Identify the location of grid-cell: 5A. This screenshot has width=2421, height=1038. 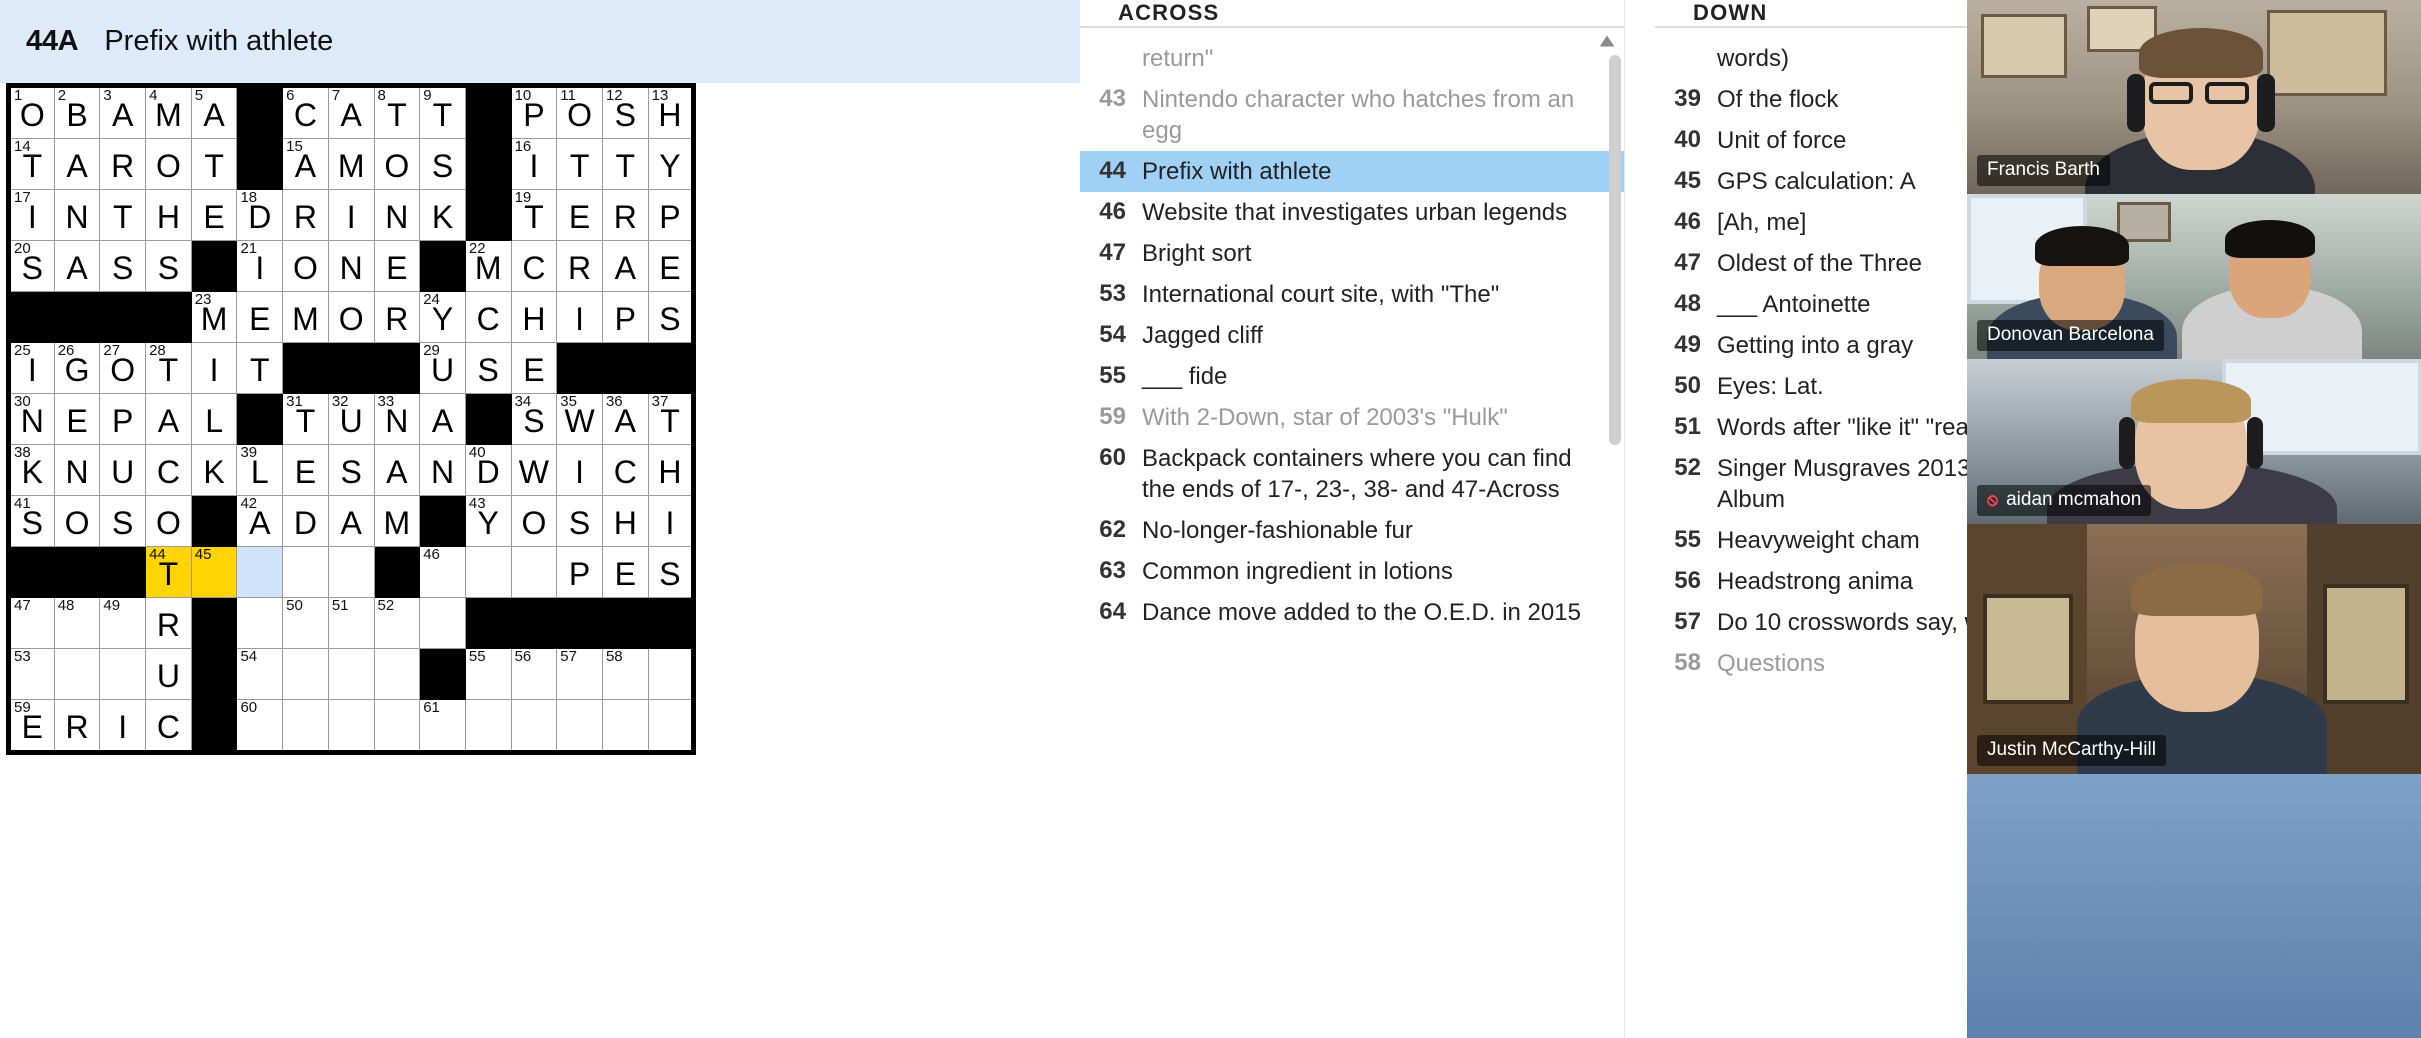
(214, 112).